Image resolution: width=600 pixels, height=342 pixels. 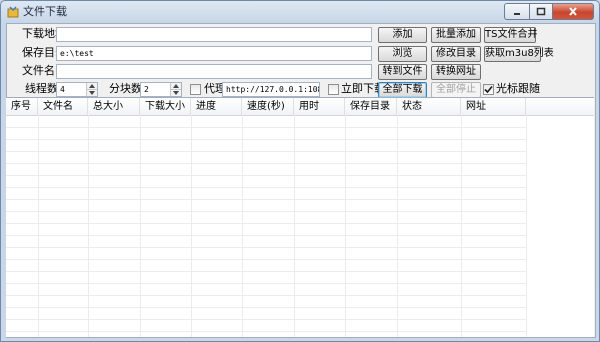 I want to click on change-dir-button: 修改目录, so click(x=456, y=54).